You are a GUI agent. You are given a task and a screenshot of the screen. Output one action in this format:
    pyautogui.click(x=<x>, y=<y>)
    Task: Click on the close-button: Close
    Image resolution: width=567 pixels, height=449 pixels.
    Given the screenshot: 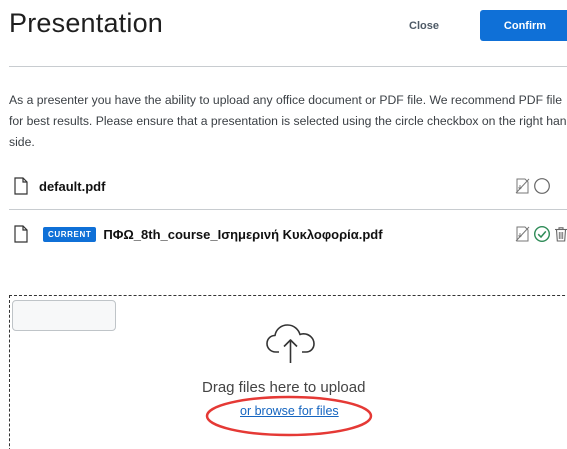 What is the action you would take?
    pyautogui.click(x=424, y=26)
    